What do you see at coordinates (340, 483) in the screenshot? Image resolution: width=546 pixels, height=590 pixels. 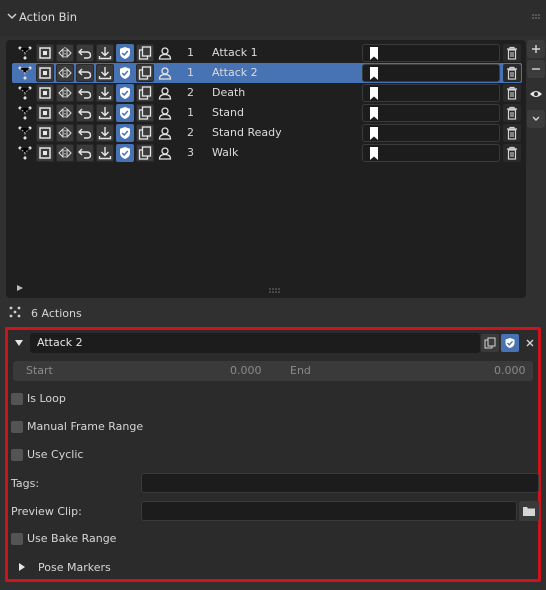 I see `tags-input` at bounding box center [340, 483].